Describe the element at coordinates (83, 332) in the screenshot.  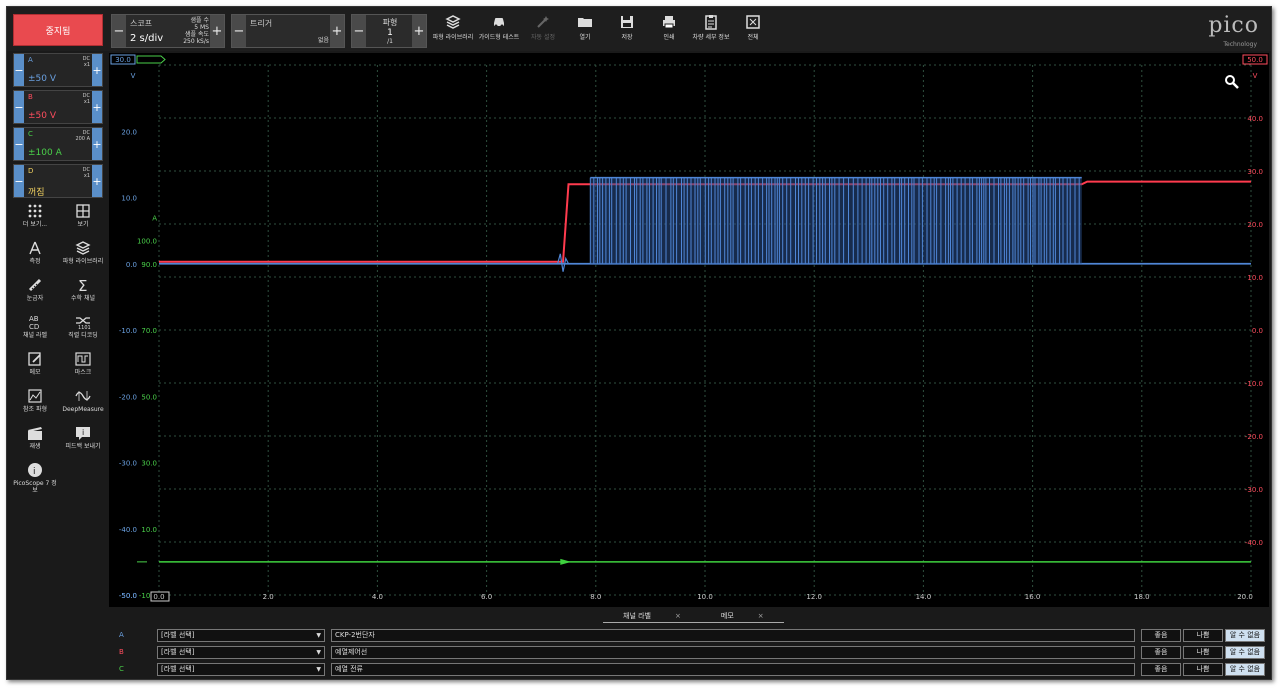
I see `tool-serial-decoding: 1101 직렬 디코딩` at that location.